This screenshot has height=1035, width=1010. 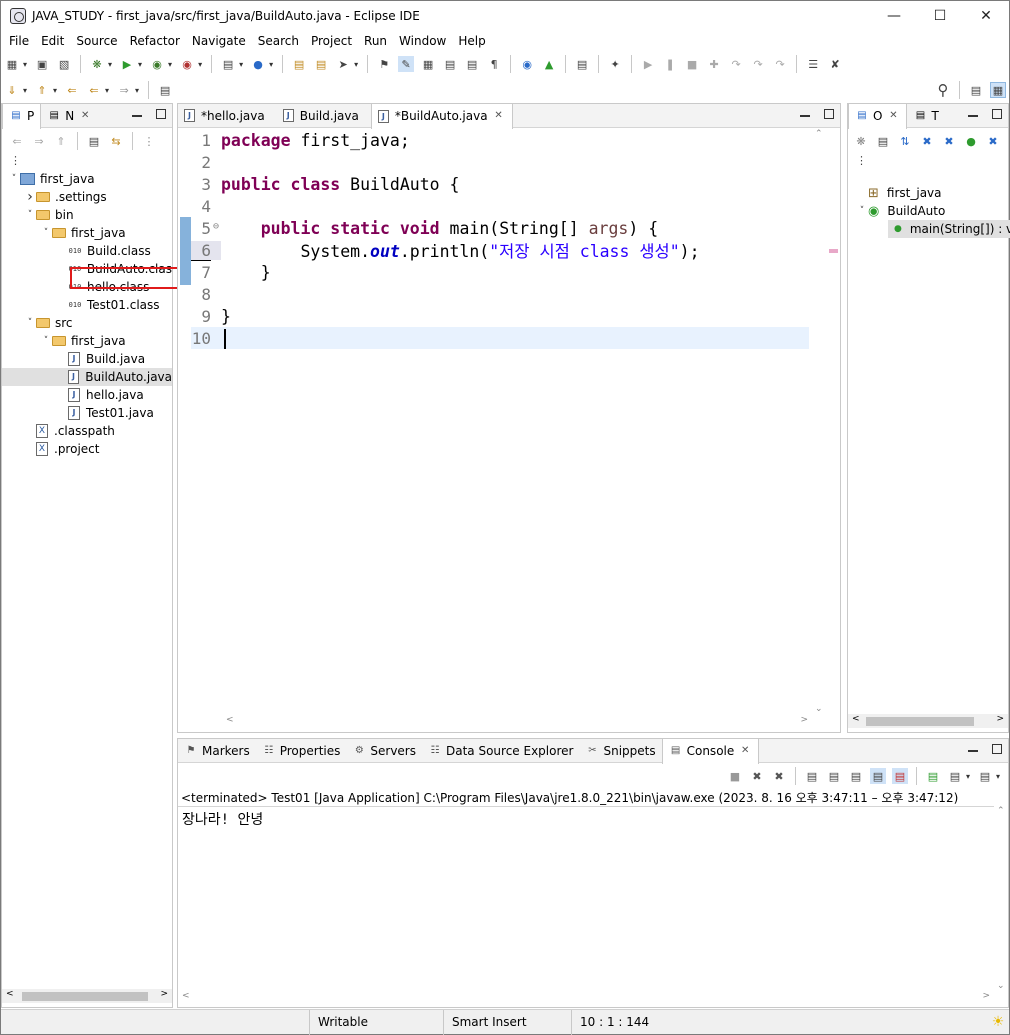 I want to click on code-line: 3 public class BuildAuto {, so click(x=500, y=184).